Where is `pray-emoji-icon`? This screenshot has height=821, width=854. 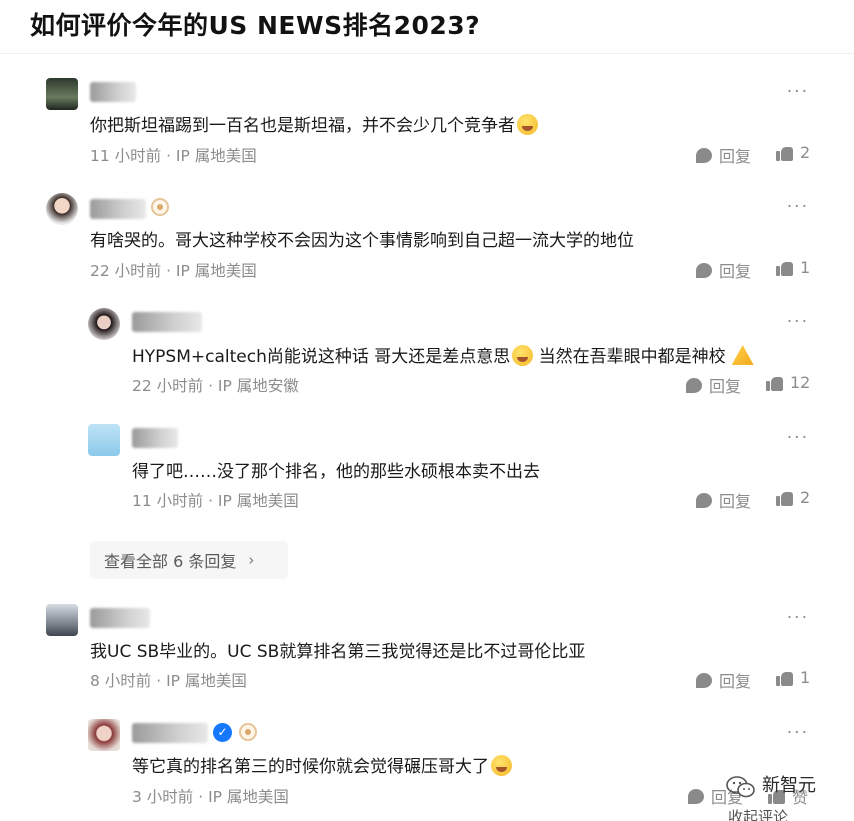
pray-emoji-icon is located at coordinates (742, 355).